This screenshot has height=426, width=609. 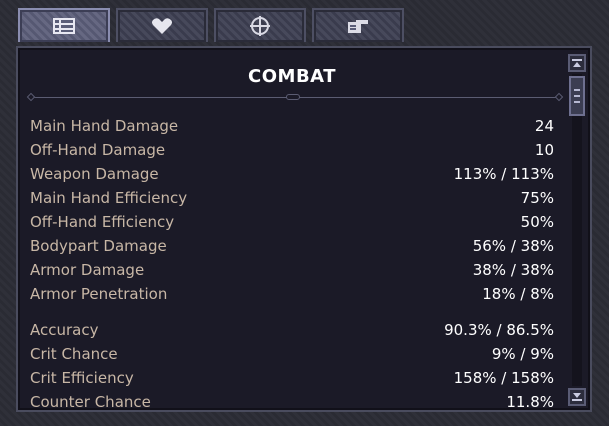 I want to click on stat-value: 56% / 38%, so click(x=513, y=246).